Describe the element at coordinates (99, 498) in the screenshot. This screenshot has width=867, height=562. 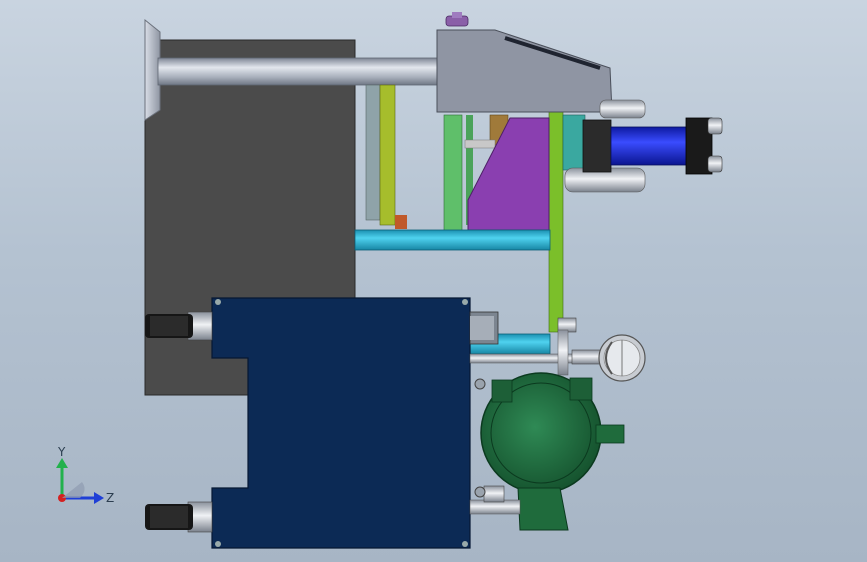
I see `z-axis-arrow` at that location.